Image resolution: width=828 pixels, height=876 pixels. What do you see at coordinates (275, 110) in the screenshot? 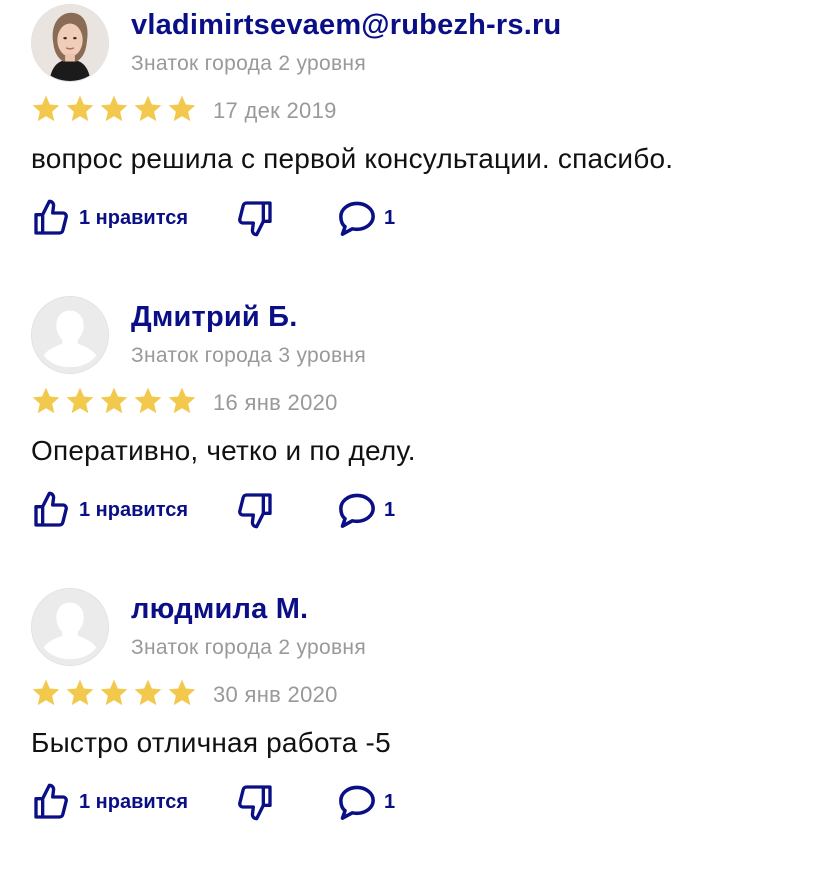
I see `review-date: 17 дек 2019` at bounding box center [275, 110].